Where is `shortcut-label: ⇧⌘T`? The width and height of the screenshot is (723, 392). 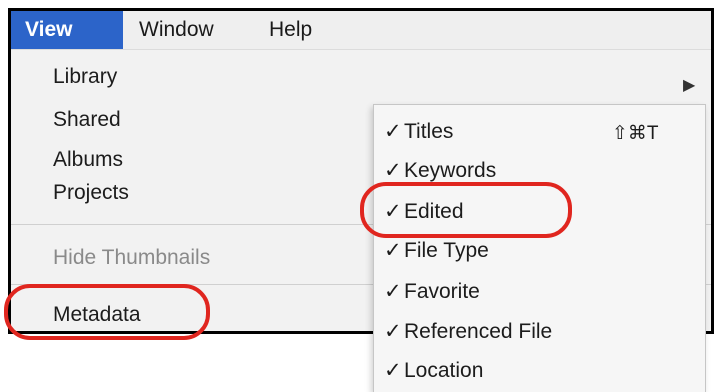
shortcut-label: ⇧⌘T is located at coordinates (635, 133).